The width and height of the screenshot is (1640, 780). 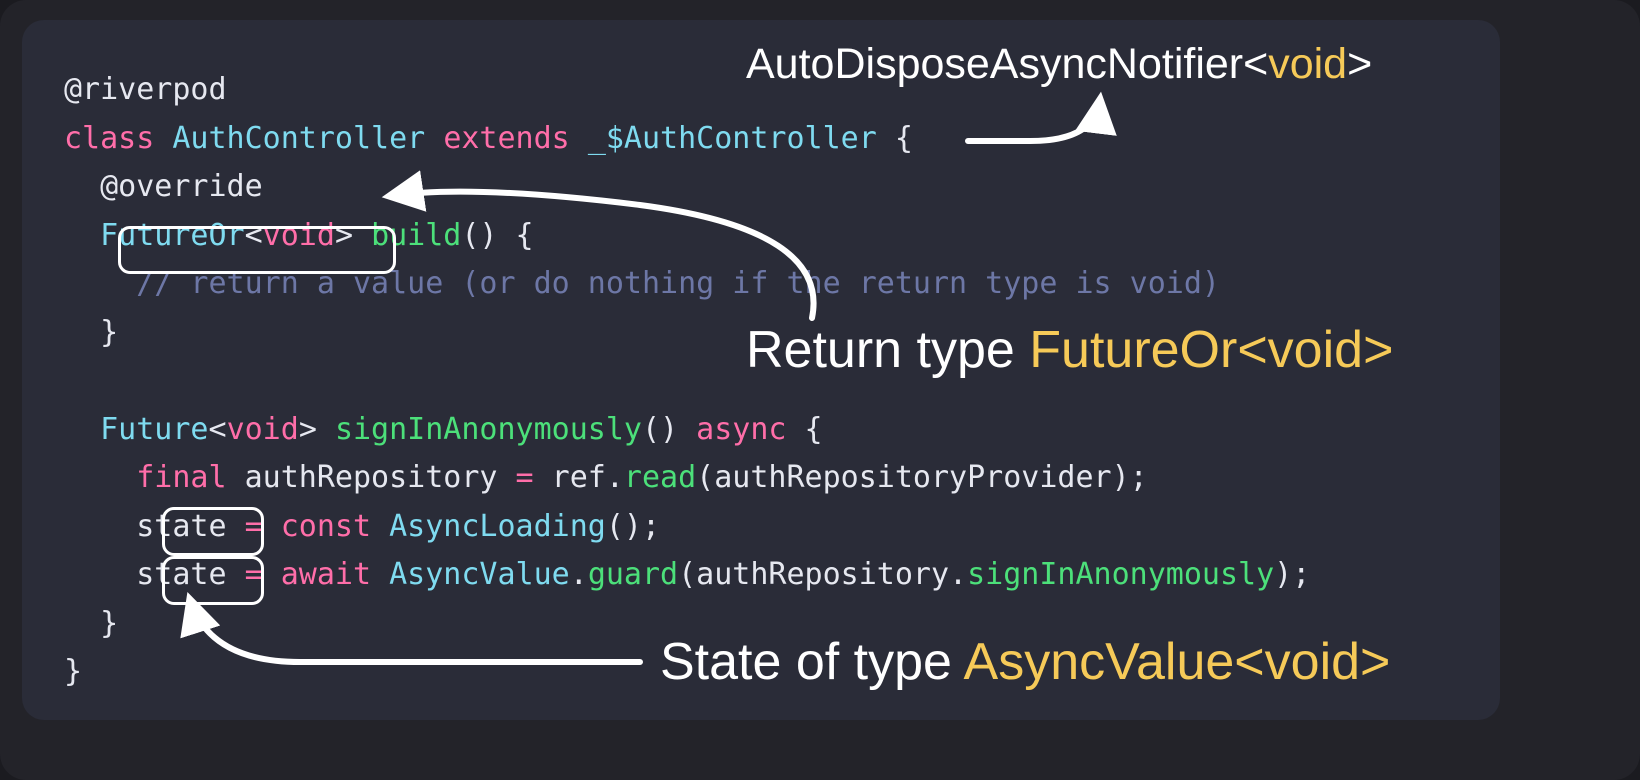 I want to click on code-token: (authRepositoryProvider);, so click(x=922, y=477).